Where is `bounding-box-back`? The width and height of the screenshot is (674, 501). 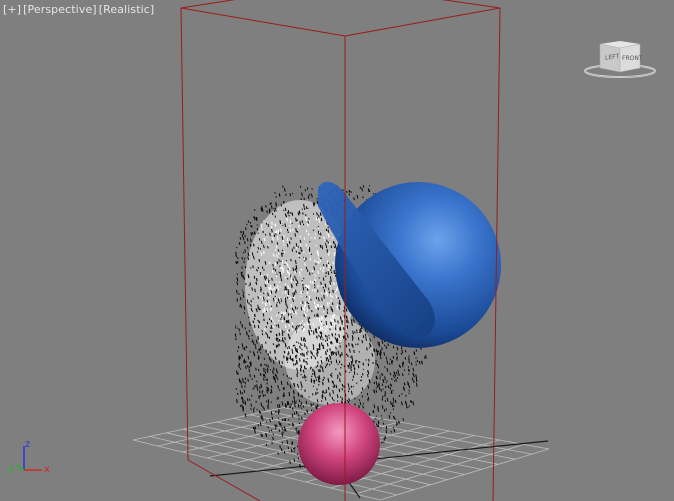
bounding-box-back is located at coordinates (340, 18).